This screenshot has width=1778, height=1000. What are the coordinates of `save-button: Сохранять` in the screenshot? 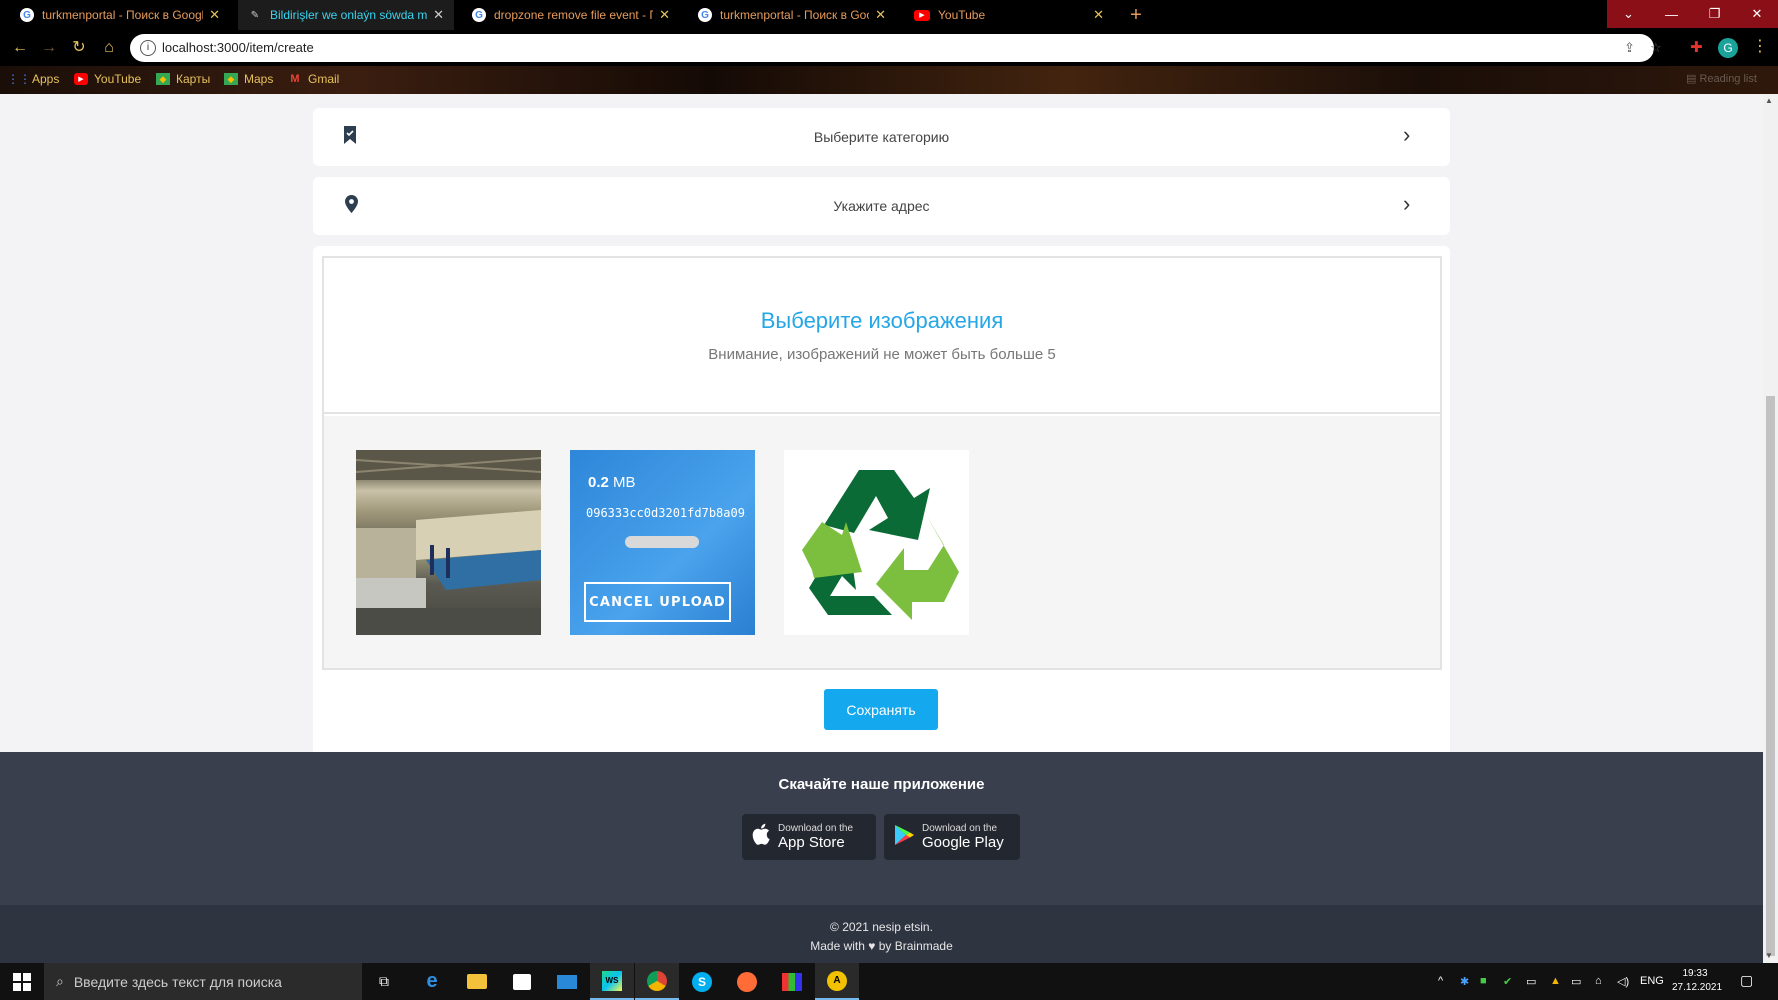 It's located at (881, 709).